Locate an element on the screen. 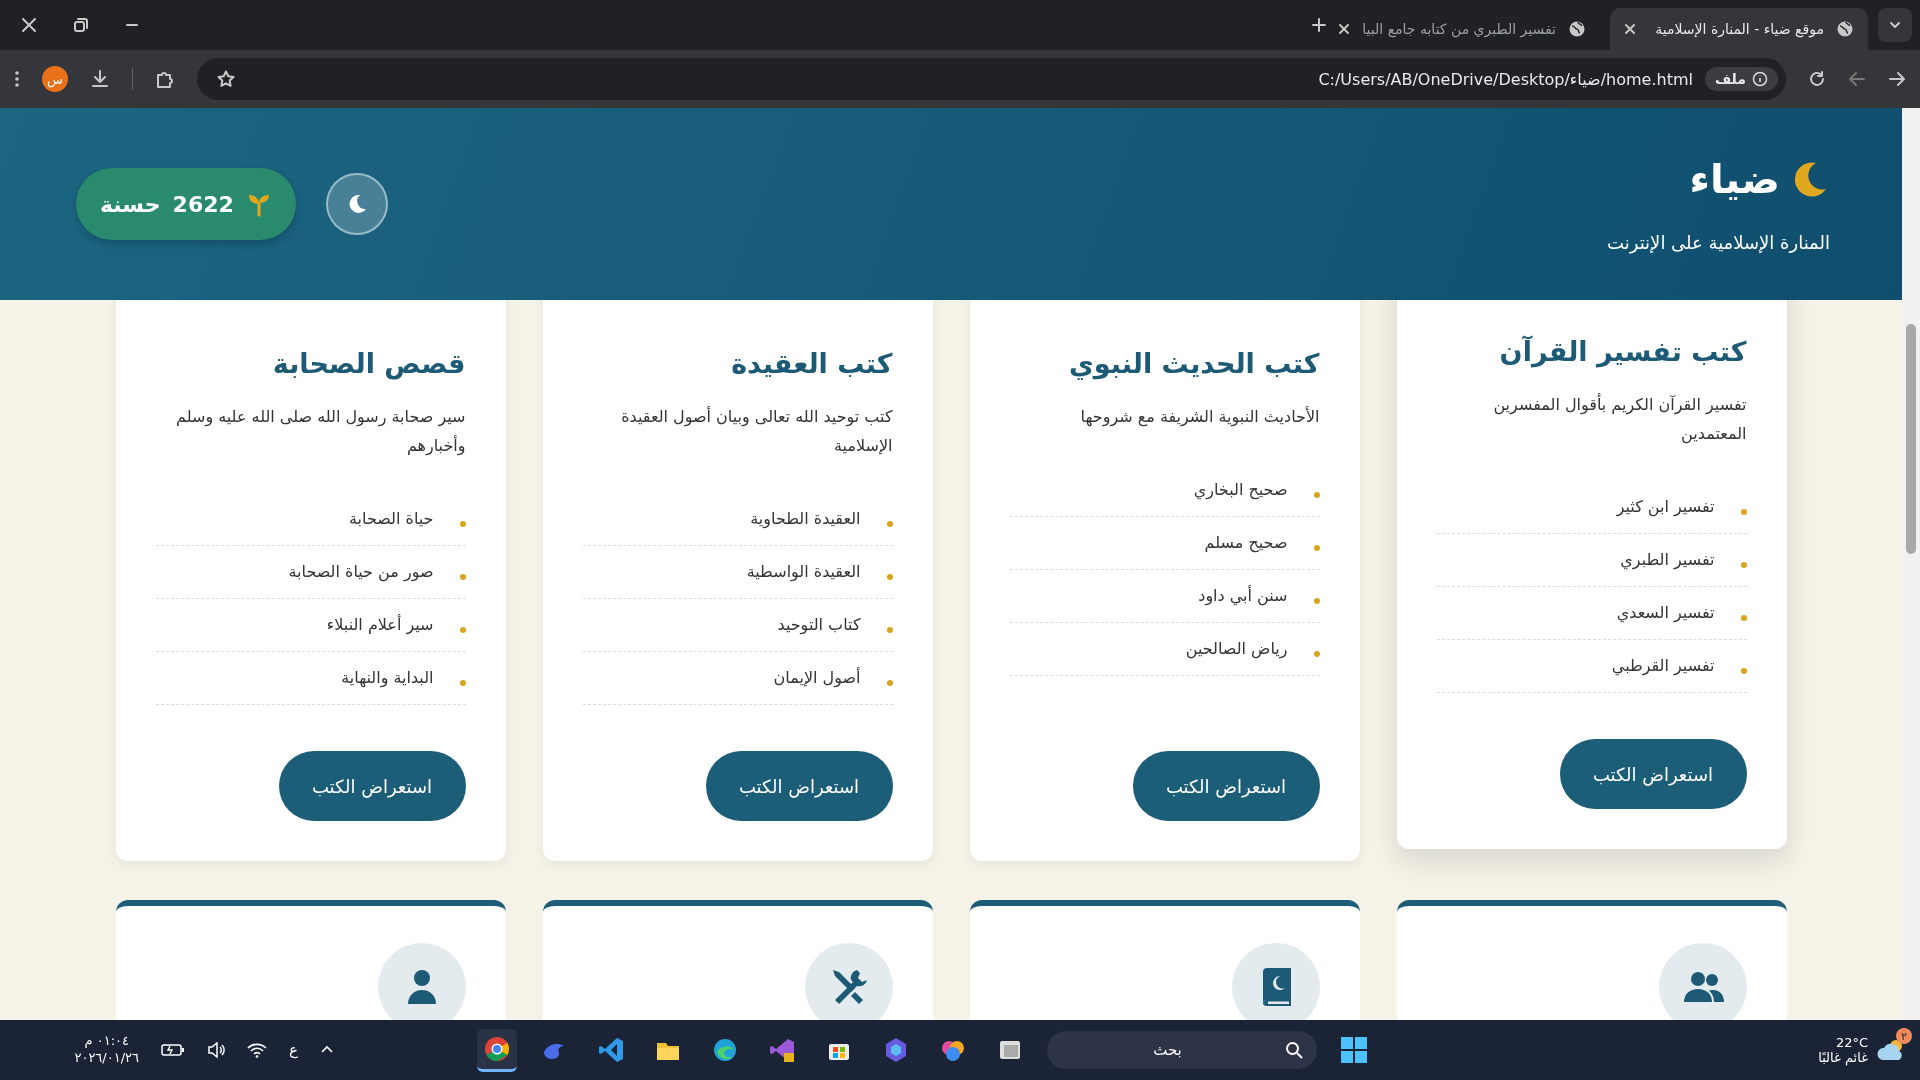 This screenshot has width=1920, height=1080. card-description: تفسير القرآن الكريم بأقوال المفسرين المعتمدين is located at coordinates (1619, 419).